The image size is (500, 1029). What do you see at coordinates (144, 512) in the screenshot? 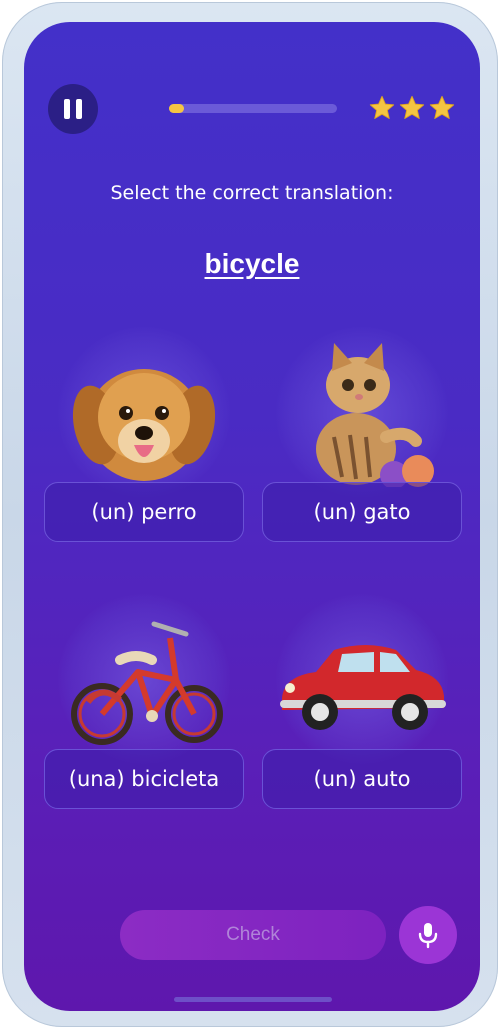
I see `option-label-button: (un) perro` at bounding box center [144, 512].